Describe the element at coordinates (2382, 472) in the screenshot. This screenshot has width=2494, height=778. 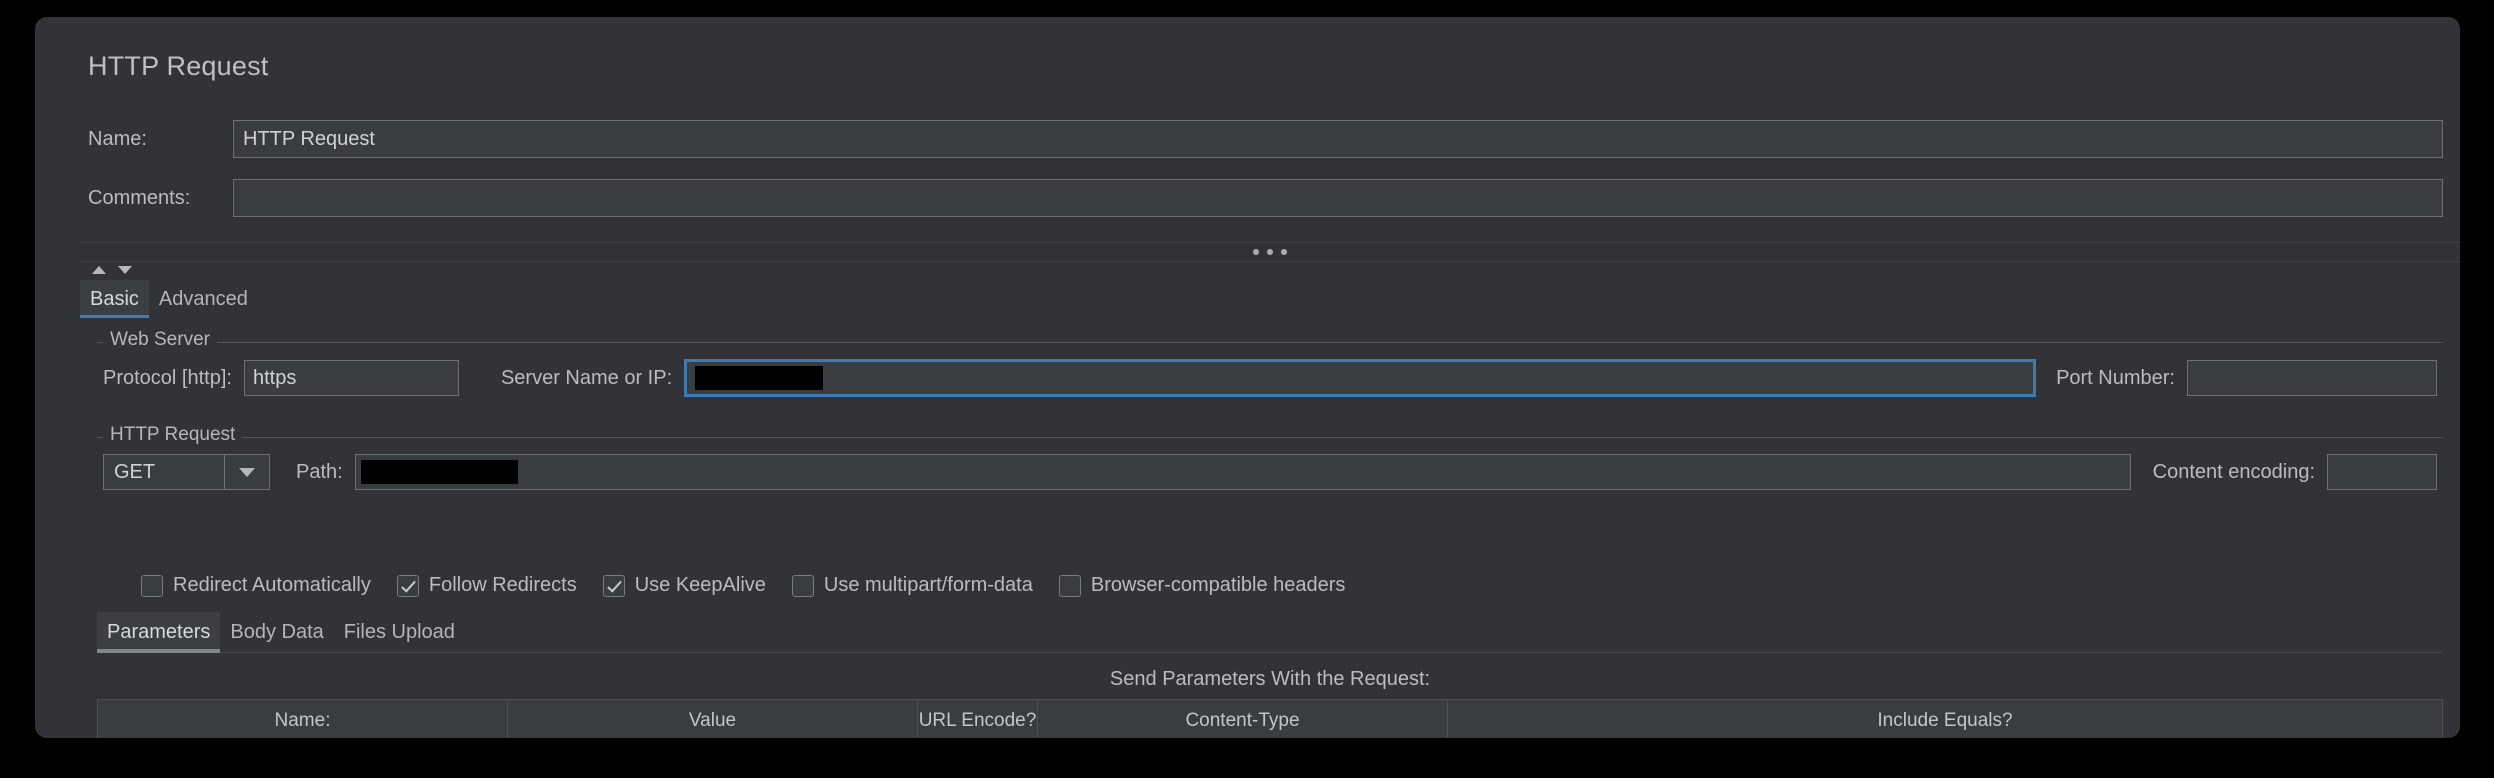
I see `content-encoding-input` at that location.